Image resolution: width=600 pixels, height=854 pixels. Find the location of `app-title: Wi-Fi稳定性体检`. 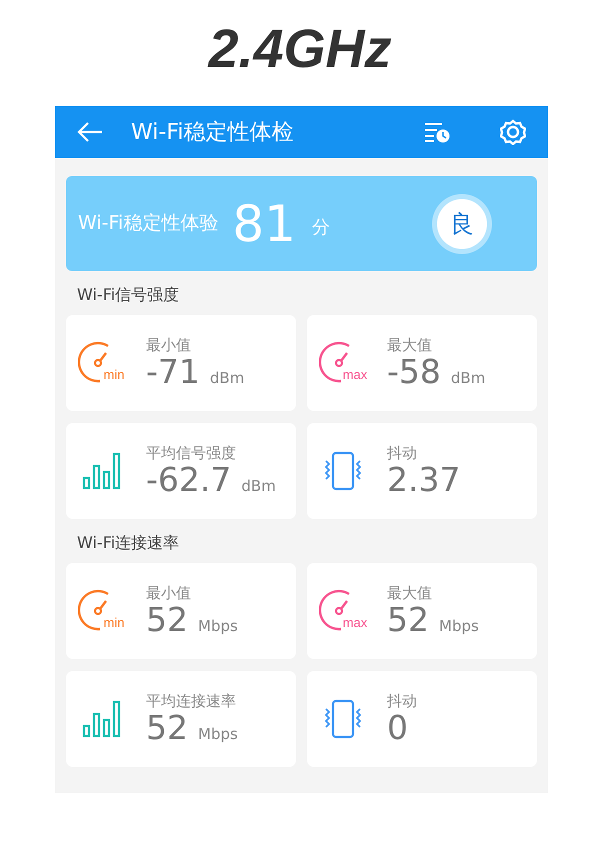

app-title: Wi-Fi稳定性体检 is located at coordinates (212, 132).